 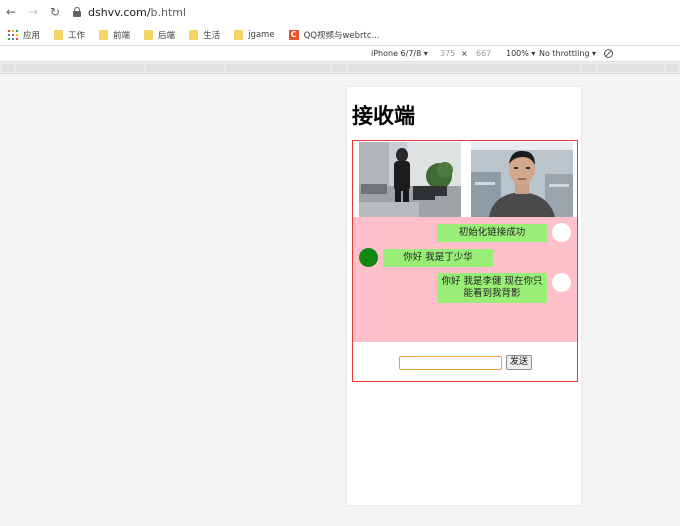 What do you see at coordinates (483, 53) in the screenshot?
I see `height-field: 667` at bounding box center [483, 53].